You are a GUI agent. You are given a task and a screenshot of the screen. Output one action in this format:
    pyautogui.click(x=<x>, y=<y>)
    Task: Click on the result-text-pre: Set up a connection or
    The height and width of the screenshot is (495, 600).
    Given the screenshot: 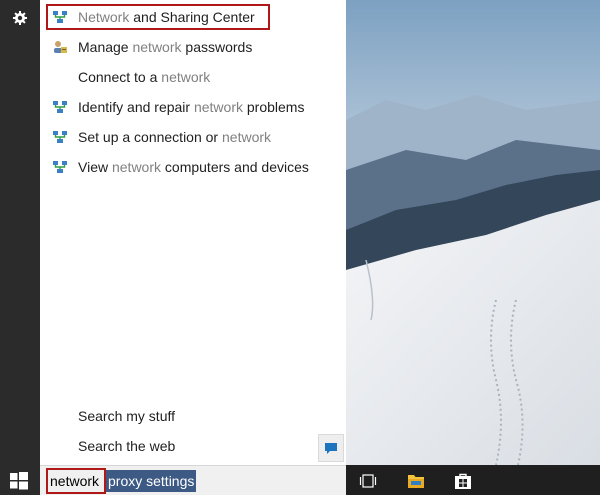 What is the action you would take?
    pyautogui.click(x=150, y=137)
    